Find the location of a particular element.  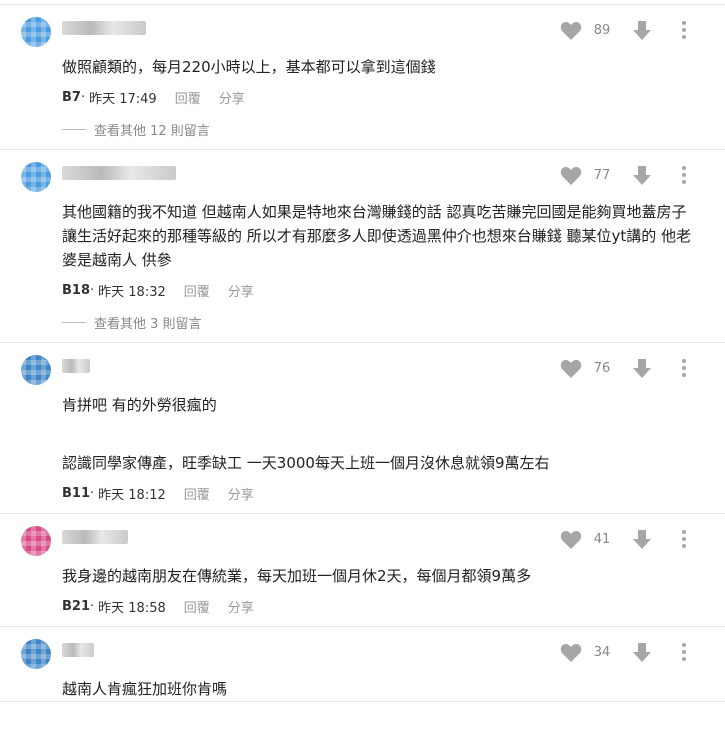

like-count: 77 is located at coordinates (602, 175).